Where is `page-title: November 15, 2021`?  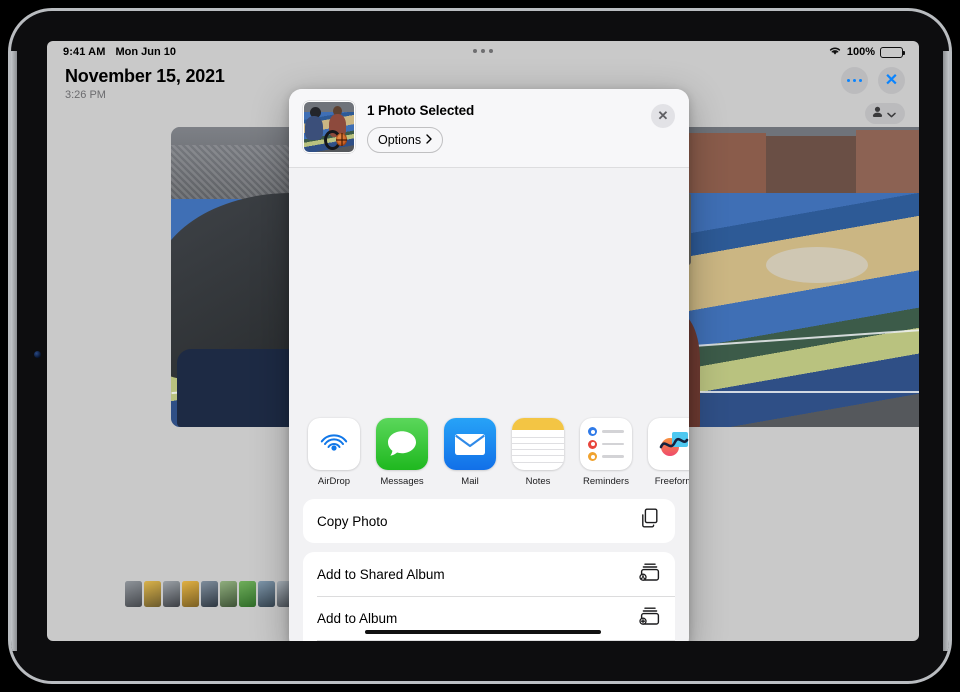 page-title: November 15, 2021 is located at coordinates (145, 76).